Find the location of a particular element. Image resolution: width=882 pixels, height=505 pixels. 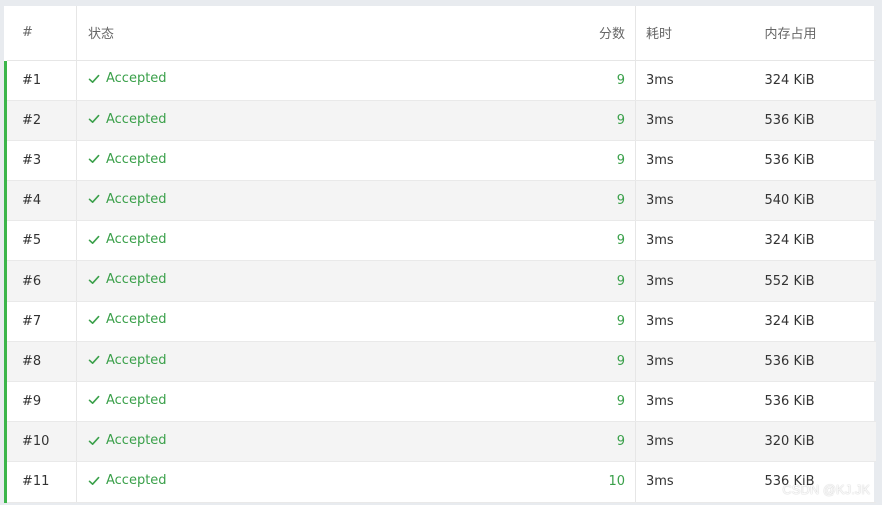

testcase-id: #11 is located at coordinates (40, 482).